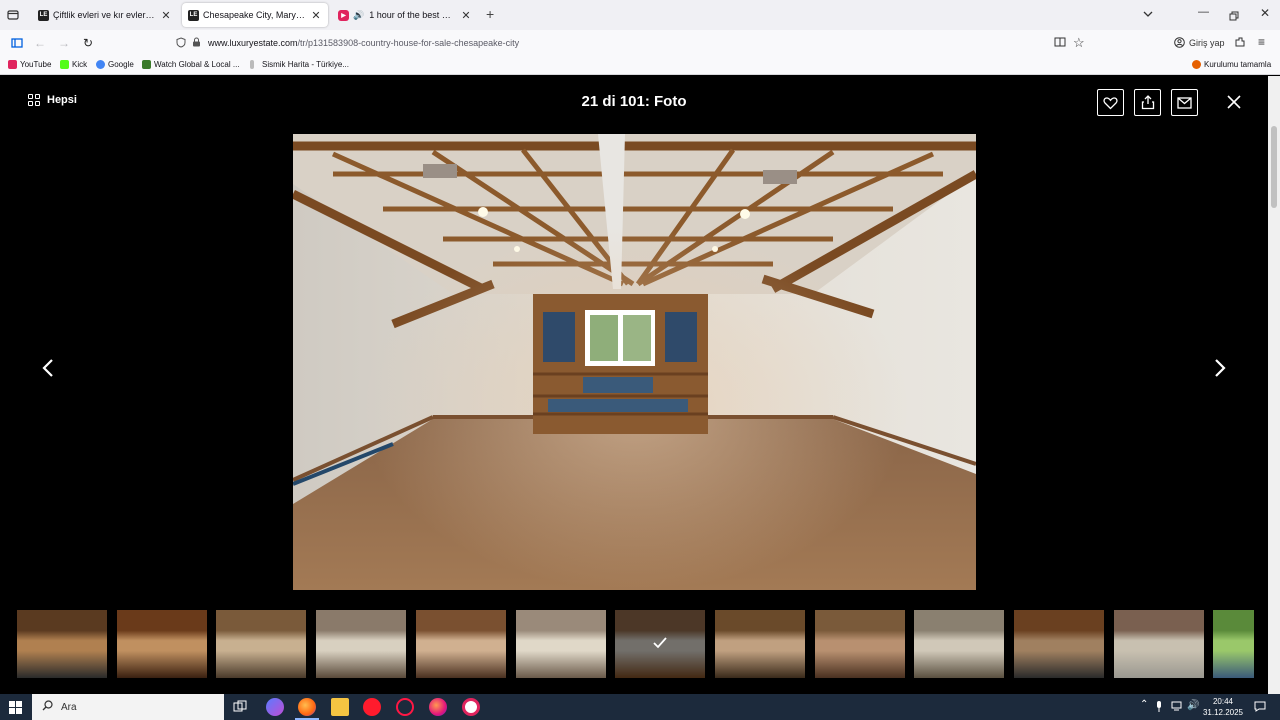  What do you see at coordinates (69, 707) in the screenshot?
I see `search-placeholder: Ara` at bounding box center [69, 707].